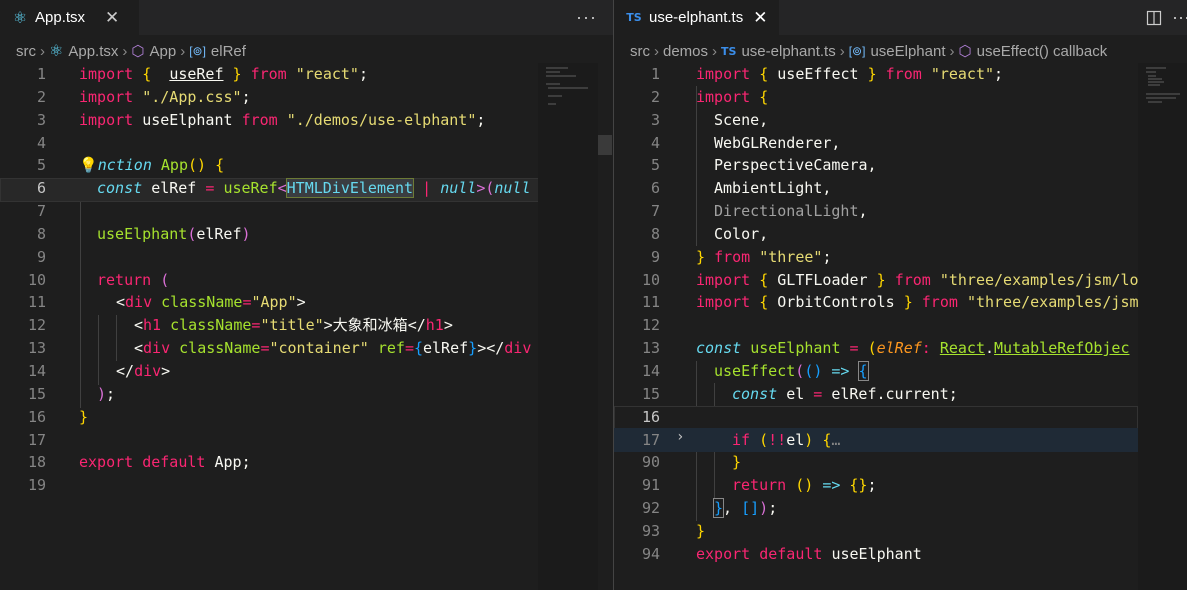 This screenshot has width=1187, height=590. Describe the element at coordinates (1042, 51) in the screenshot. I see `breadcrumb-item-callback: useEffect() callback` at that location.